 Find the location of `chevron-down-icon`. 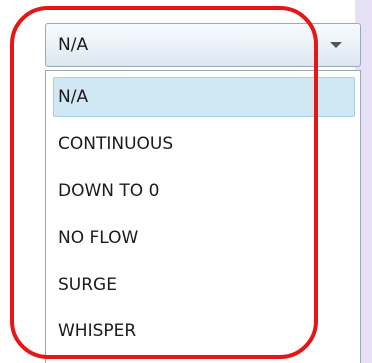

chevron-down-icon is located at coordinates (336, 45).